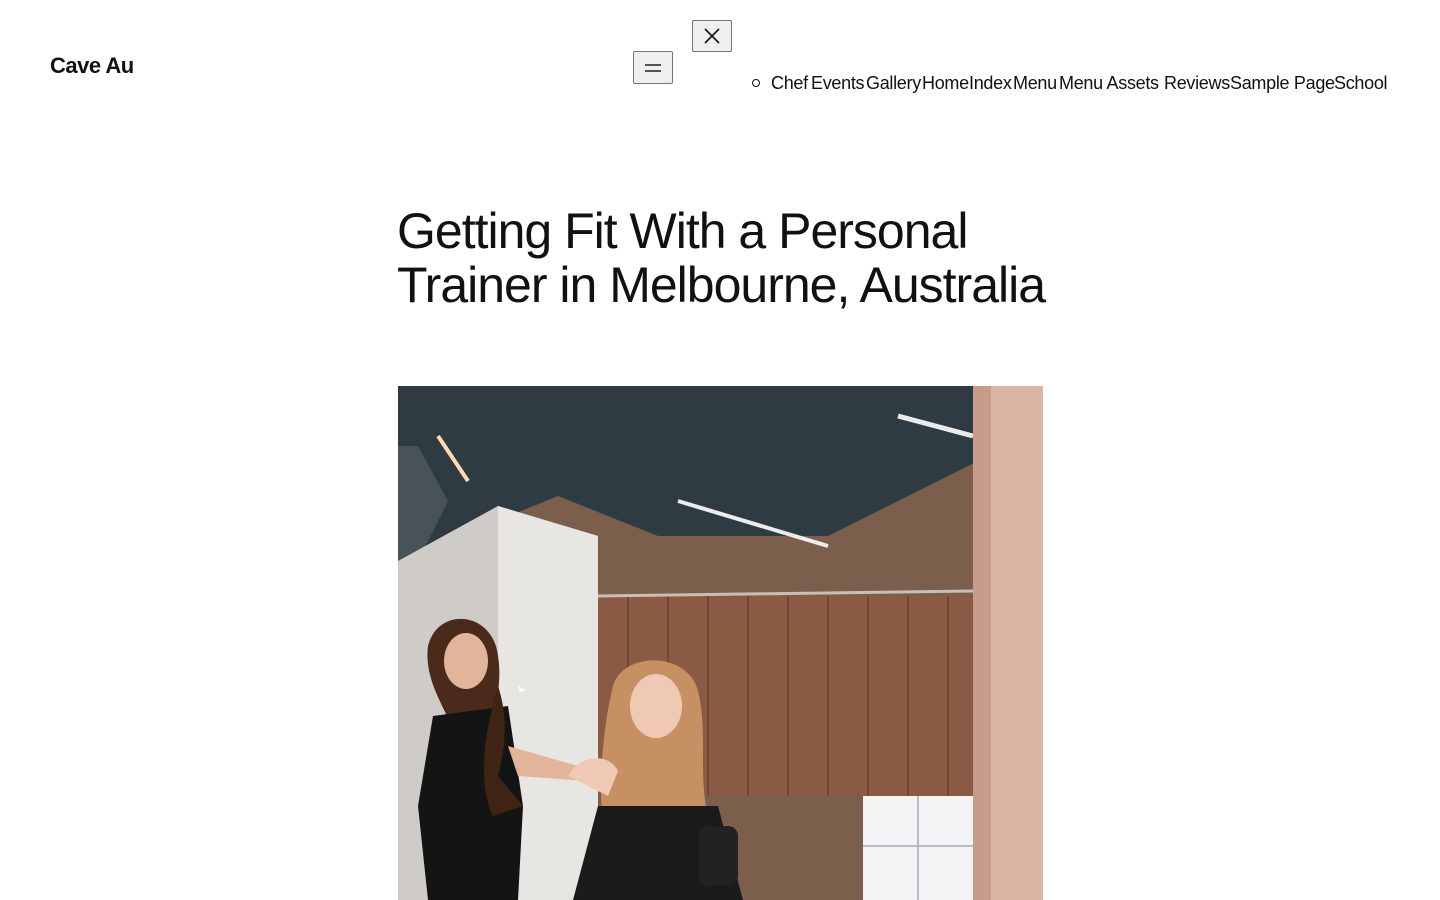 This screenshot has height=900, width=1440. Describe the element at coordinates (756, 83) in the screenshot. I see `nav-bullet-icon` at that location.